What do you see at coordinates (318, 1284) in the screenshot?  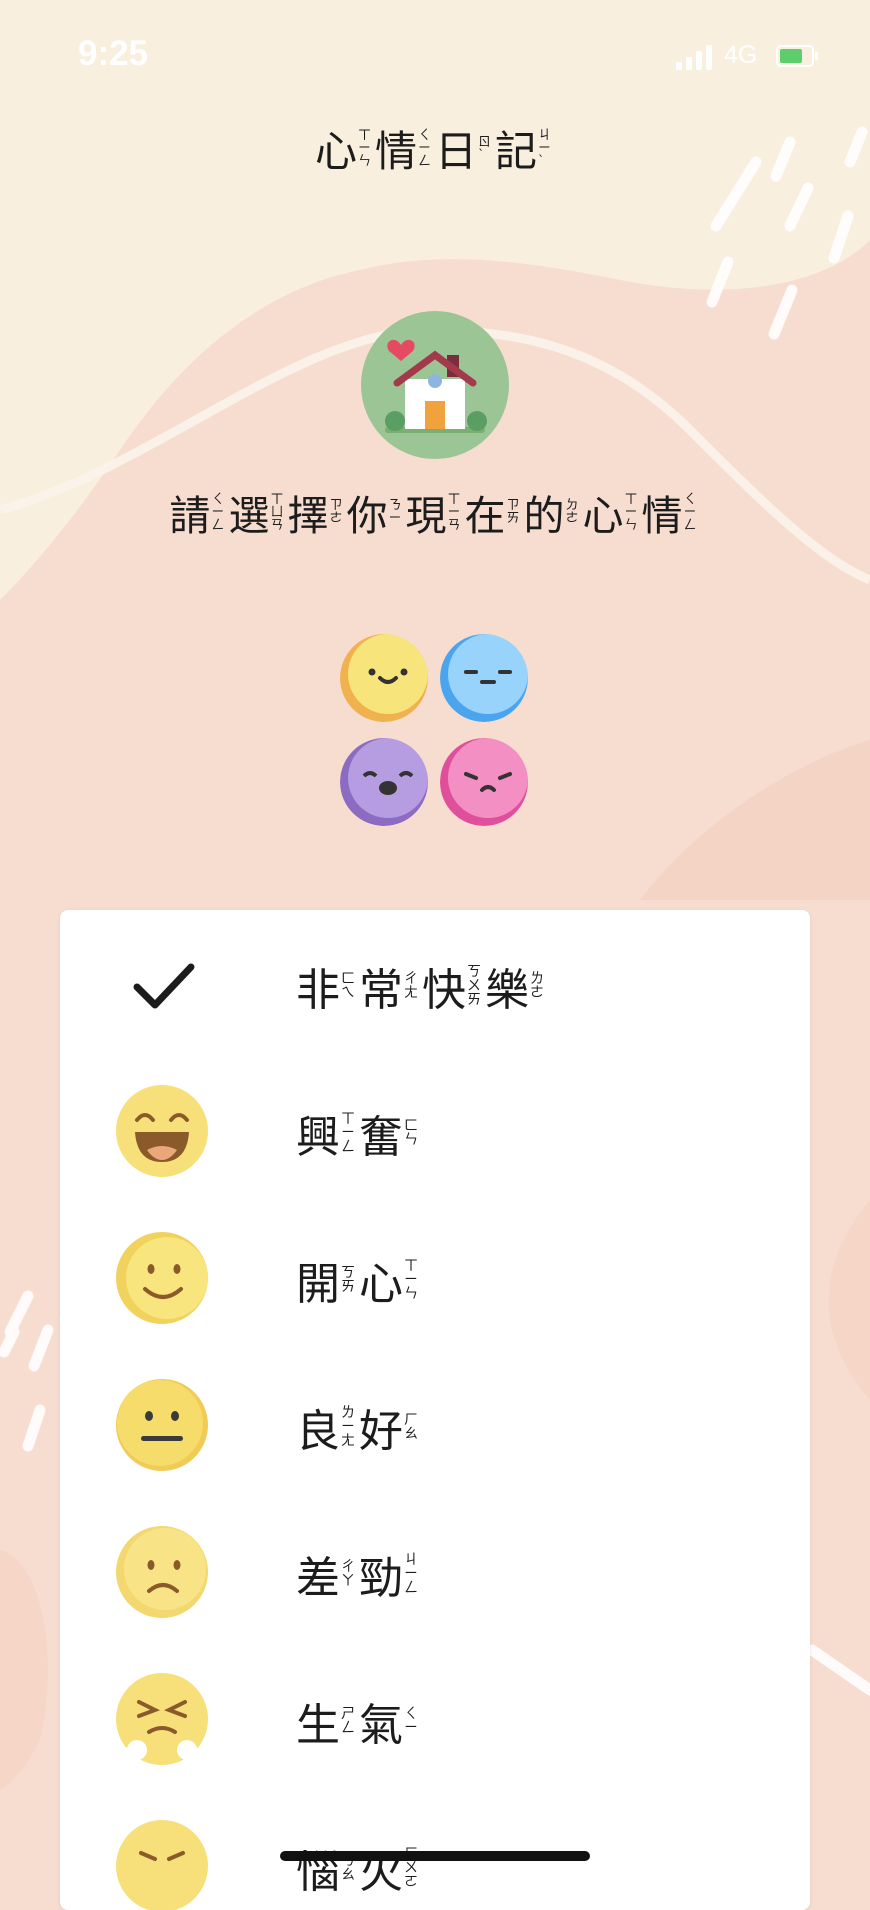 I see `han-character: 開` at bounding box center [318, 1284].